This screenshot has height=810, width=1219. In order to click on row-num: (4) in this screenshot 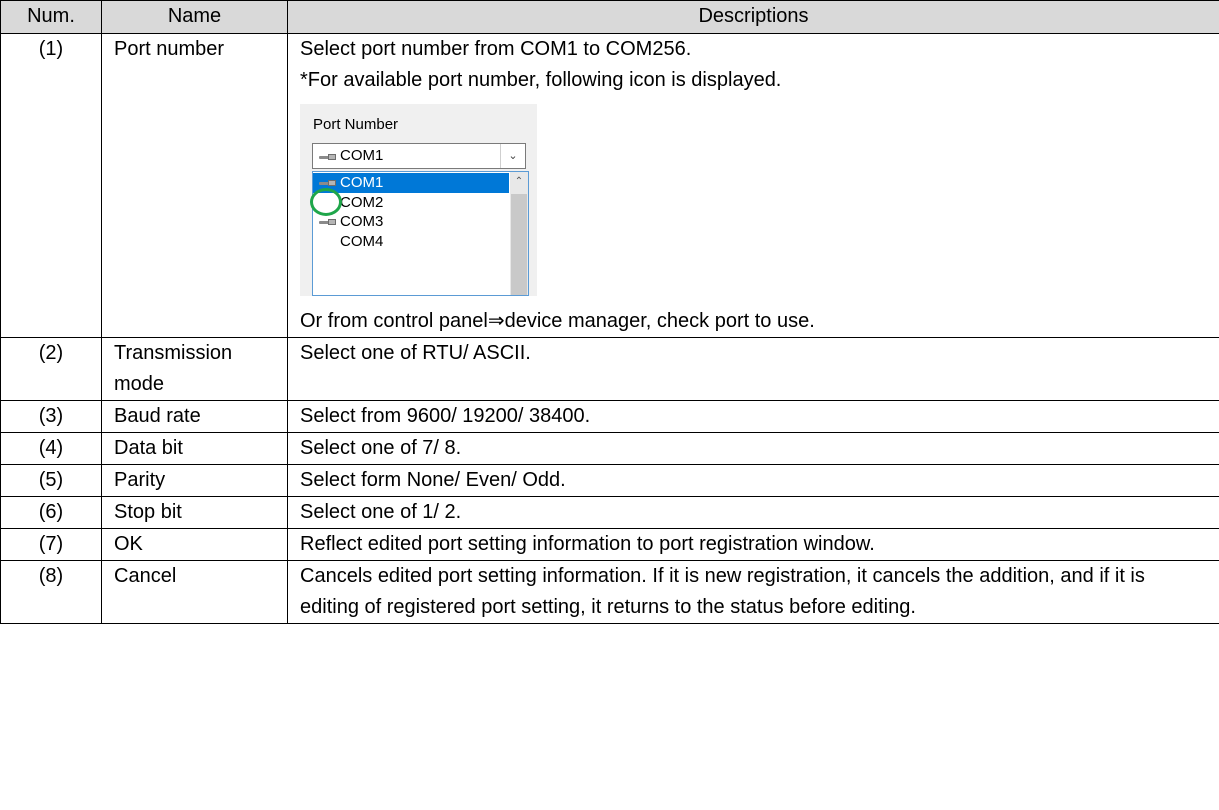, I will do `click(51, 448)`.